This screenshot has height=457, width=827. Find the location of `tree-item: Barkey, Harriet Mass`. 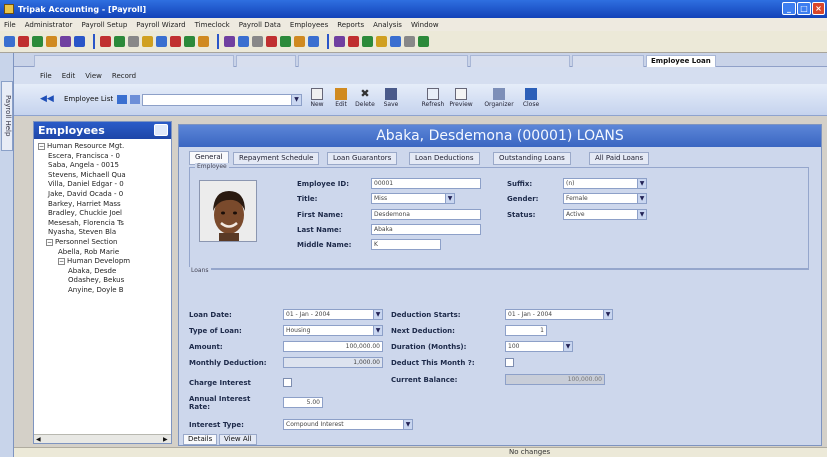

tree-item: Barkey, Harriet Mass is located at coordinates (84, 204).